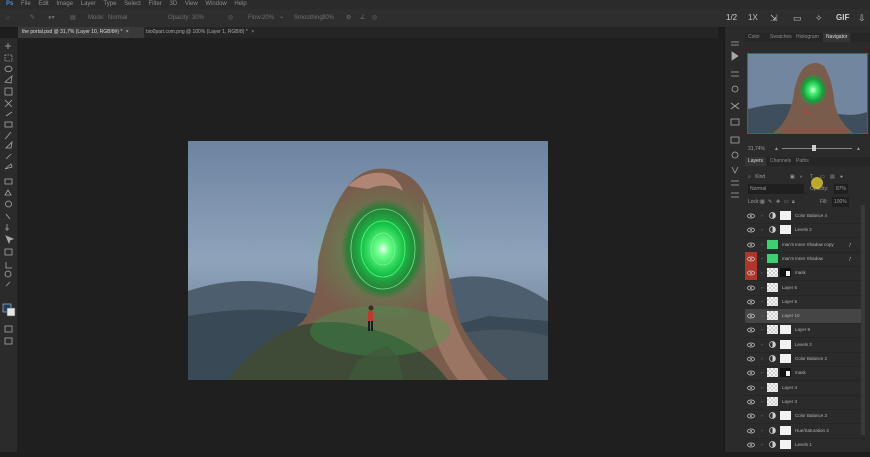 The width and height of the screenshot is (870, 457). I want to click on filter-toggle-icon: ●, so click(841, 177).